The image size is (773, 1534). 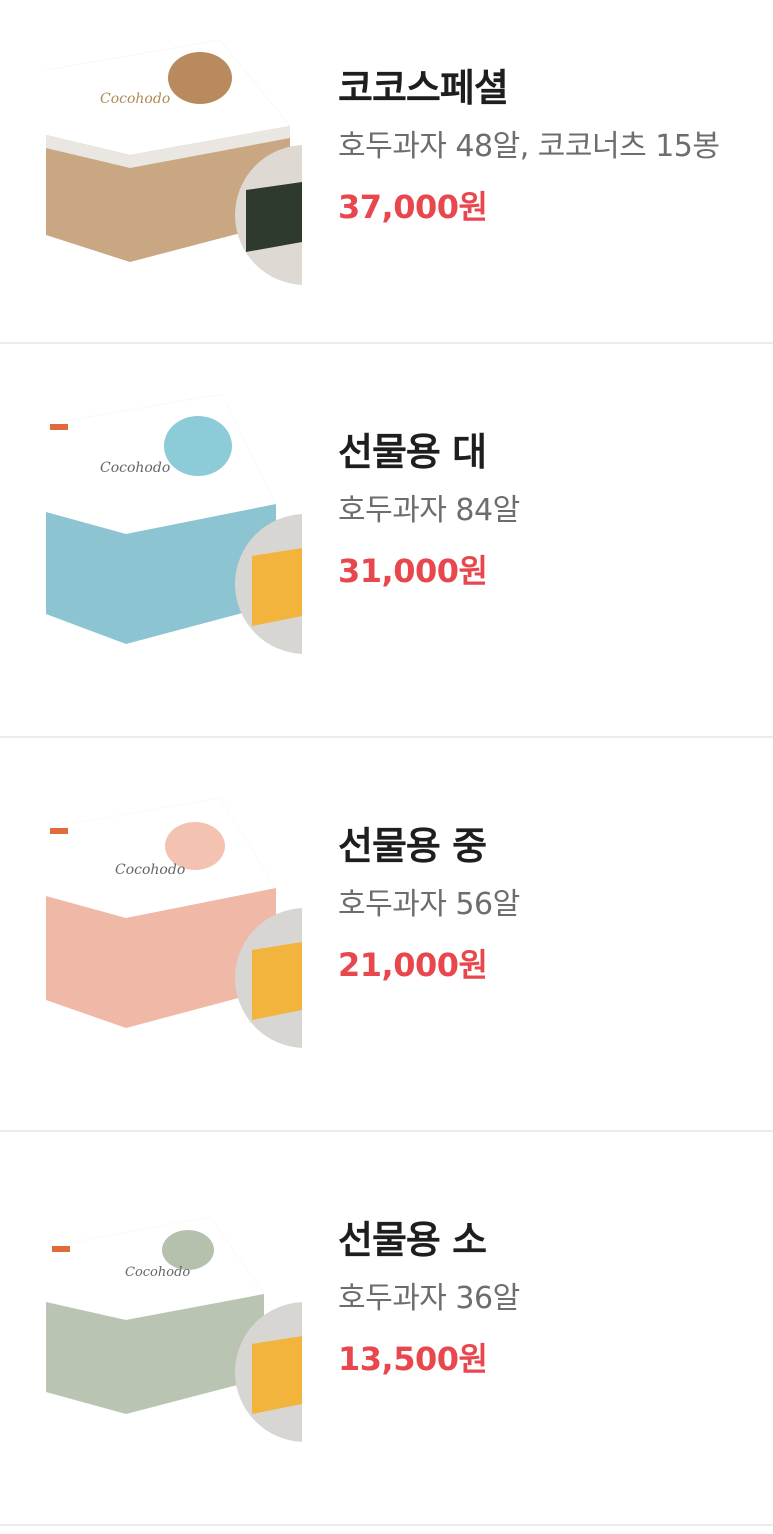 What do you see at coordinates (413, 571) in the screenshot?
I see `product-price: 31,000원` at bounding box center [413, 571].